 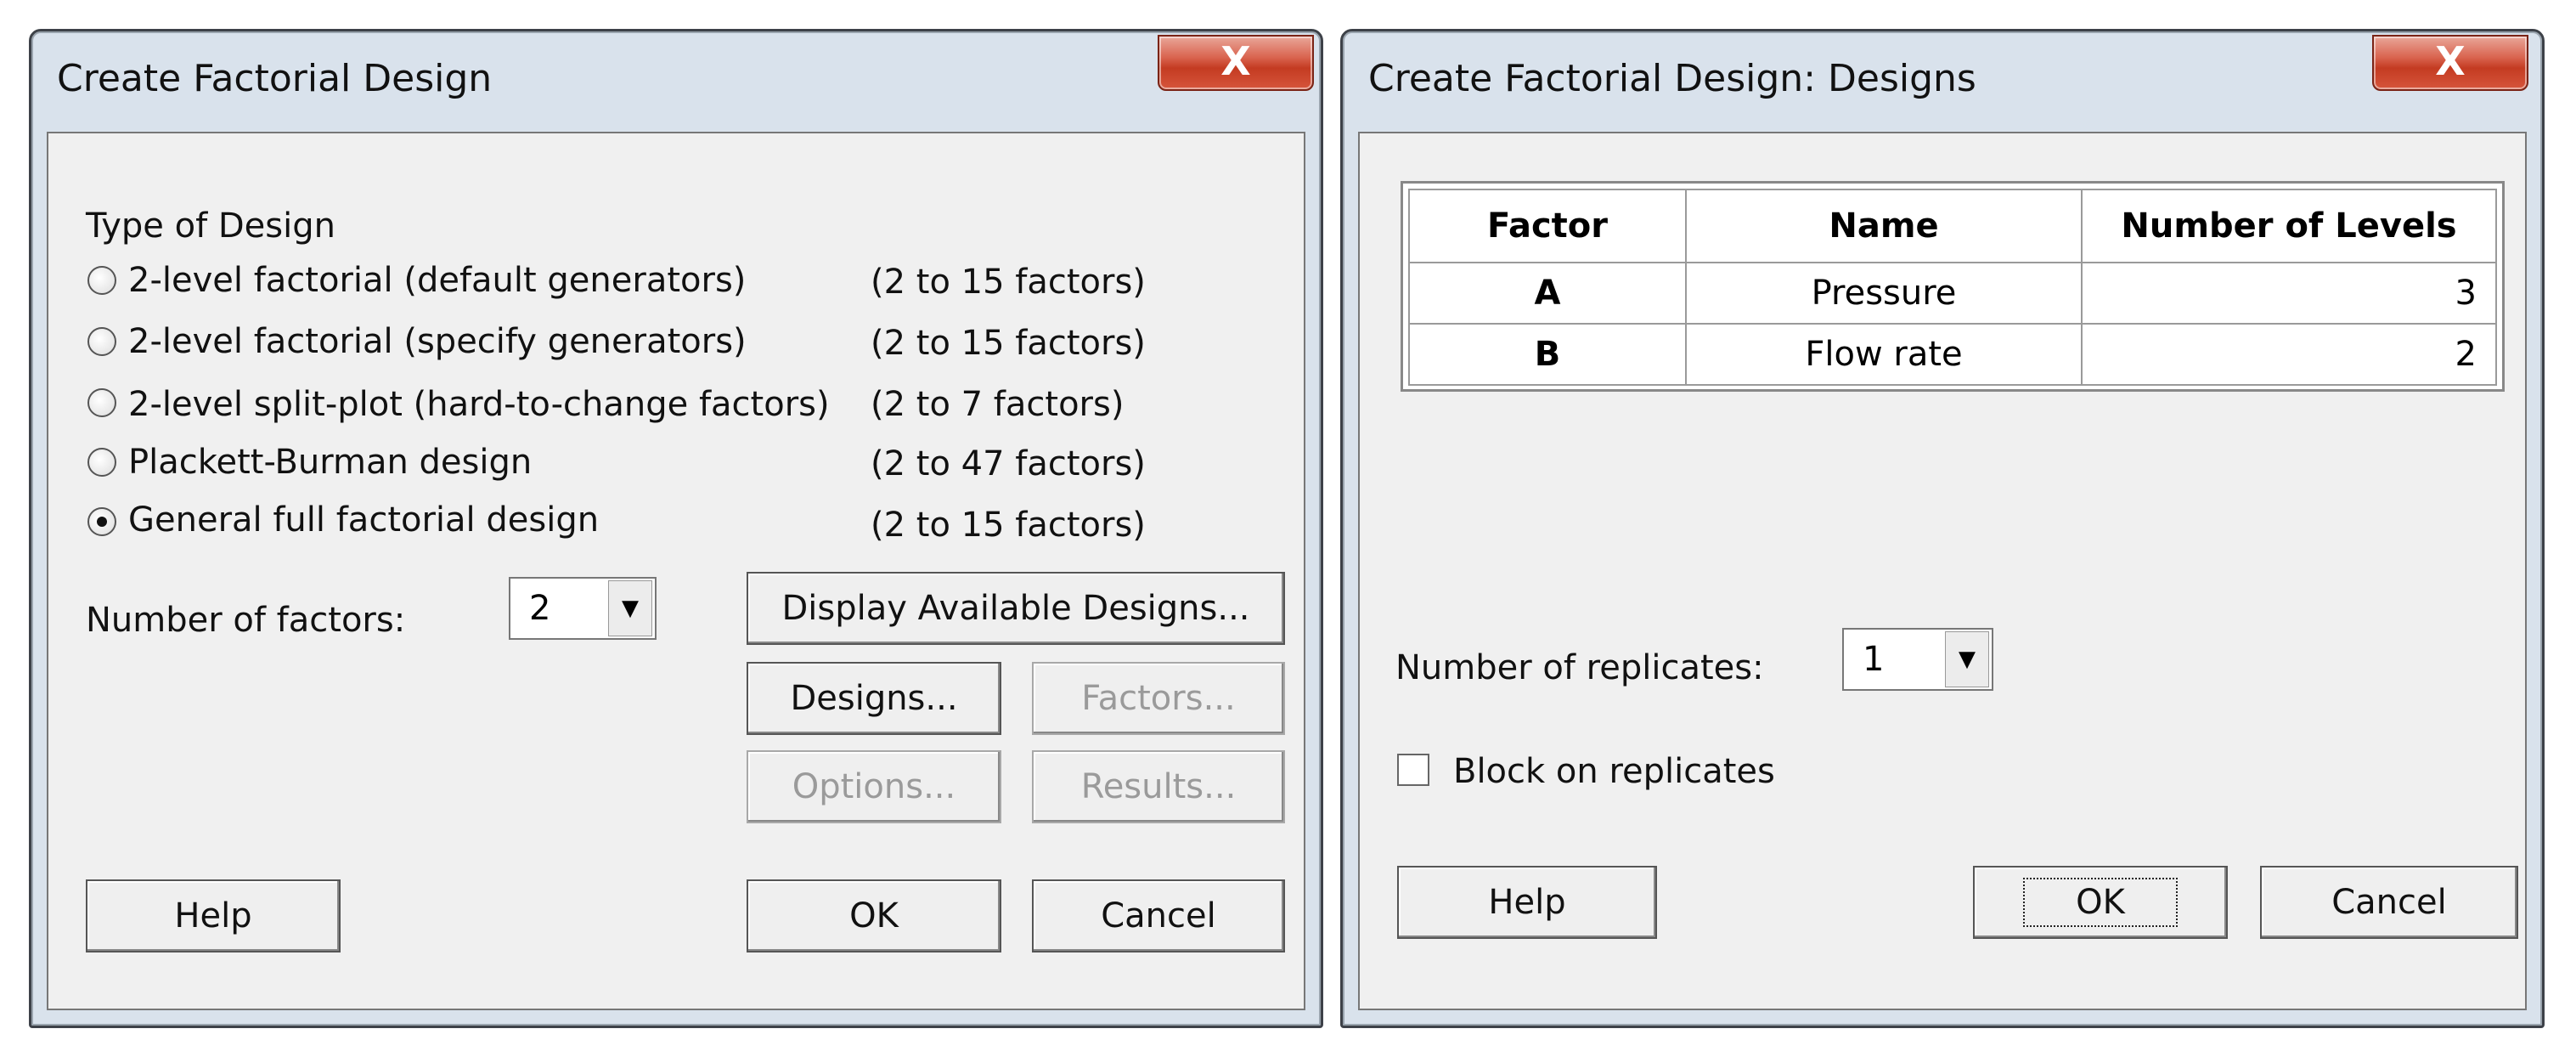 What do you see at coordinates (364, 520) in the screenshot?
I see `option-label: General full factorial design` at bounding box center [364, 520].